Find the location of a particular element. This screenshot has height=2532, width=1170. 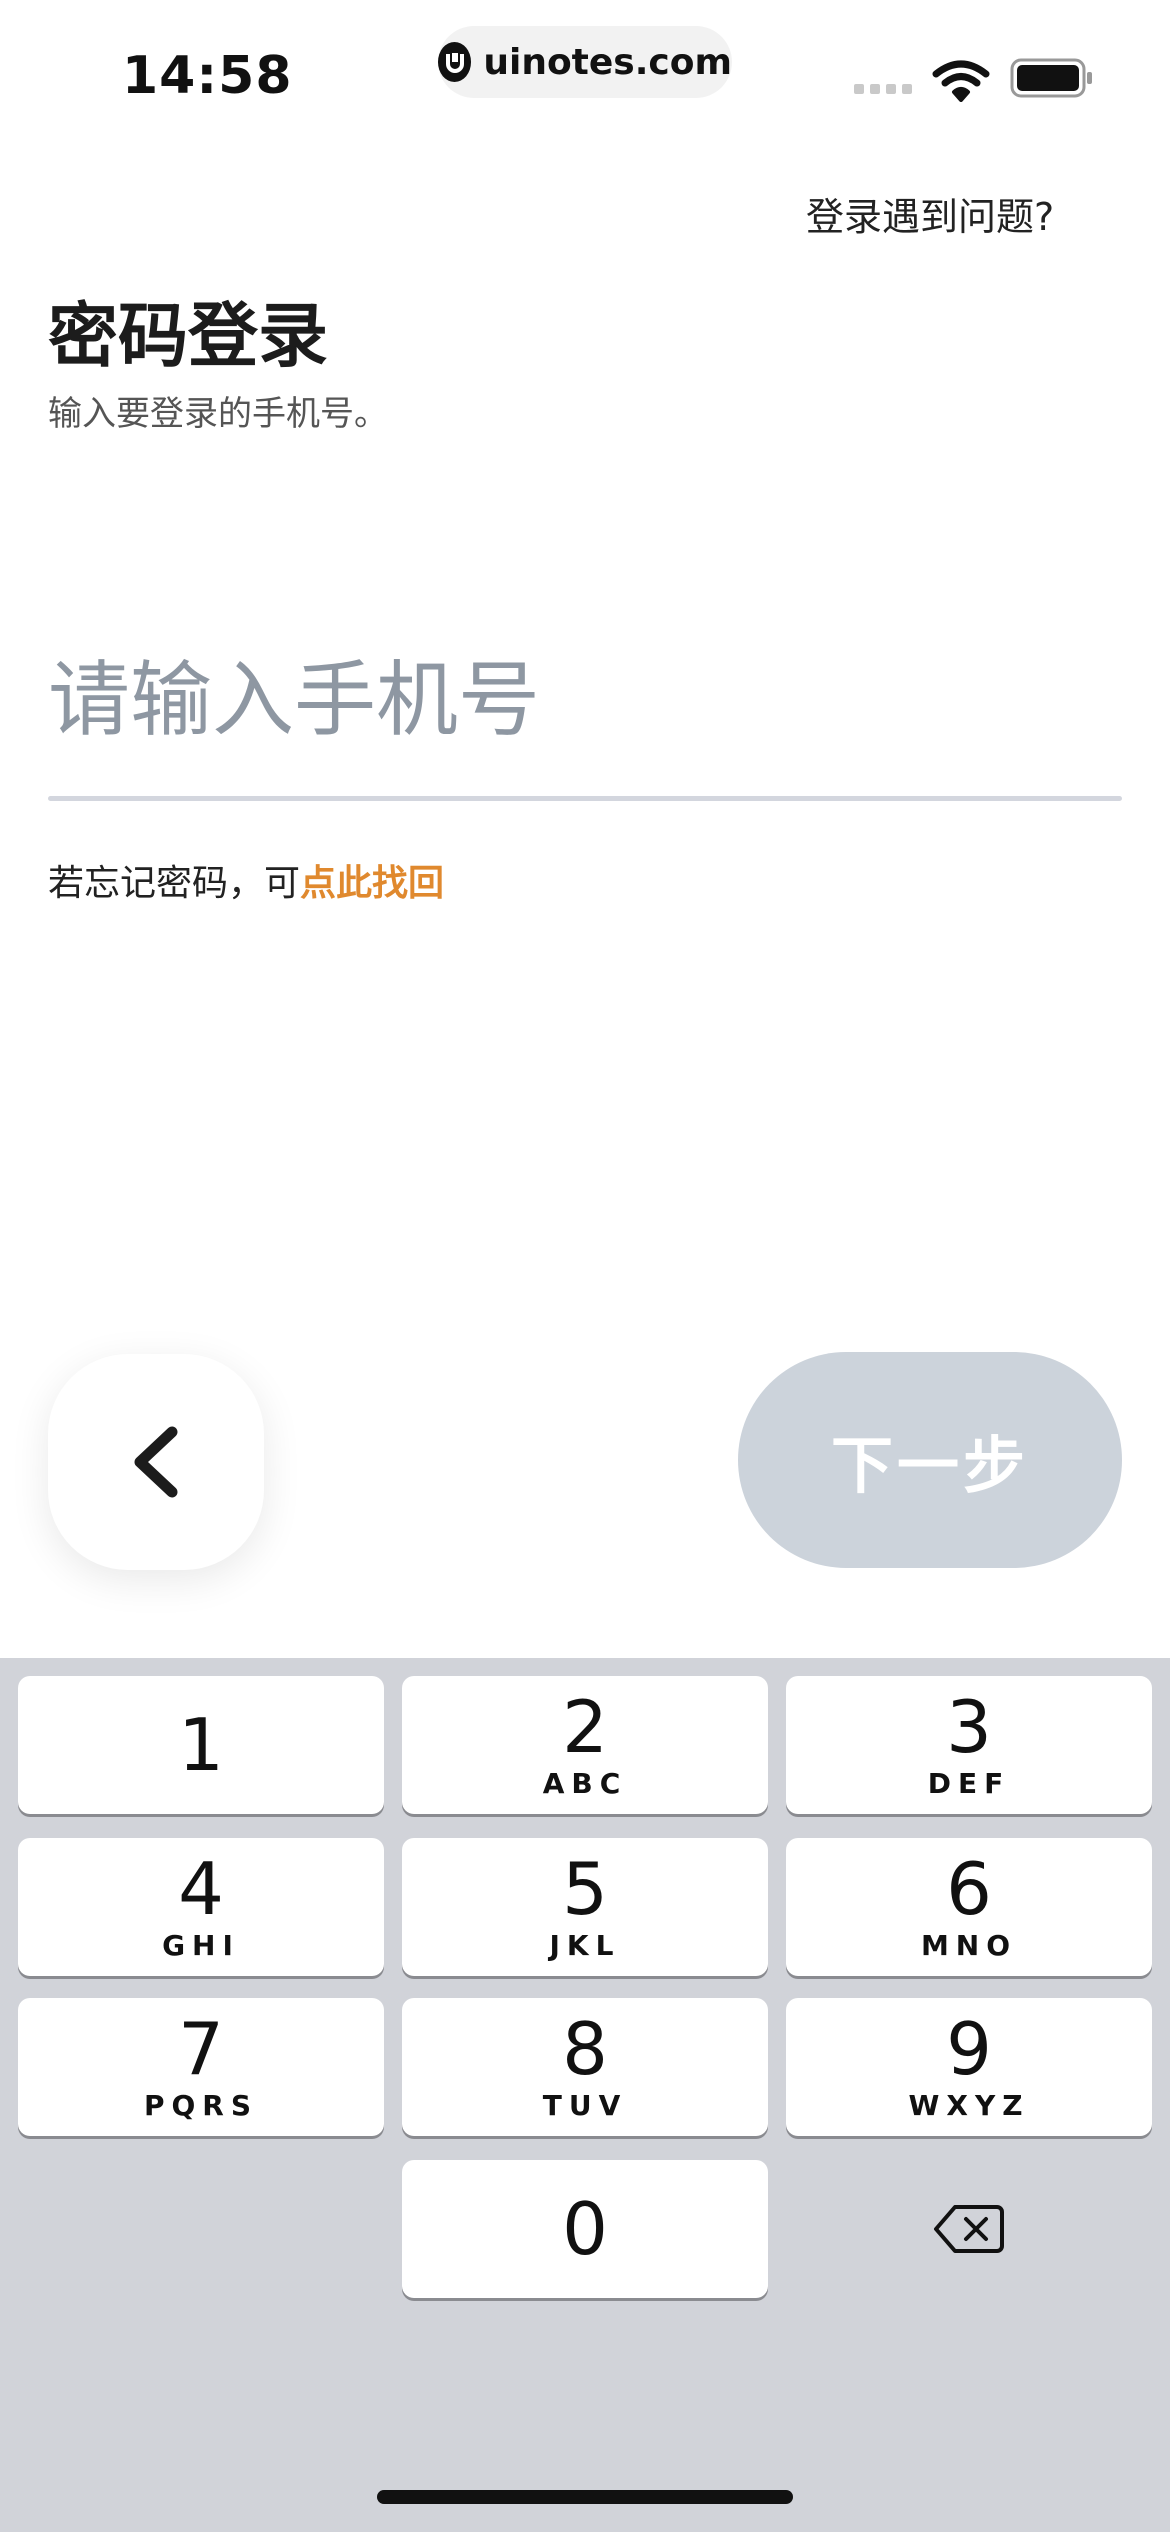

page-subtitle: 输入要登录的手机号。 is located at coordinates (218, 414).